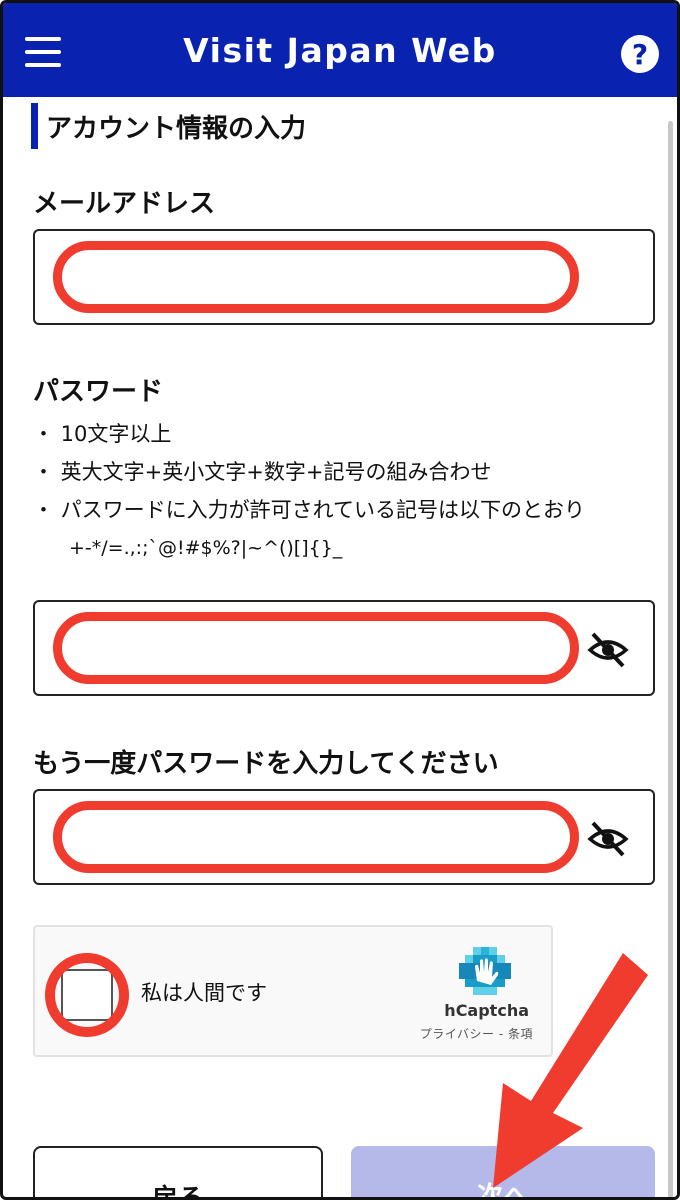 The height and width of the screenshot is (1200, 680). What do you see at coordinates (34, 126) in the screenshot?
I see `section-accent-bar` at bounding box center [34, 126].